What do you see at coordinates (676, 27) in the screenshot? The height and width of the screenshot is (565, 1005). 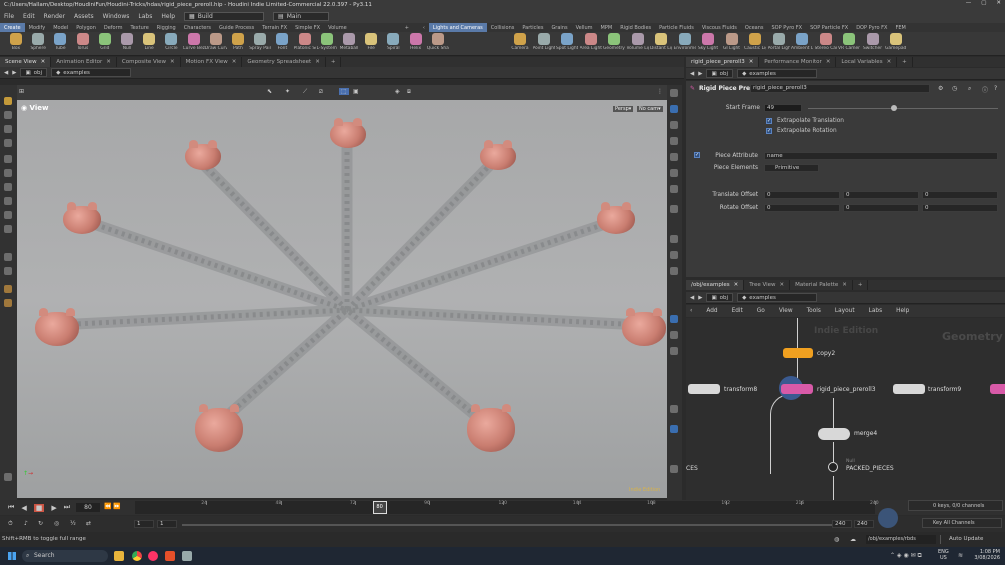 I see `shelf-tab-particle-fluids: Particle Fluids` at bounding box center [676, 27].